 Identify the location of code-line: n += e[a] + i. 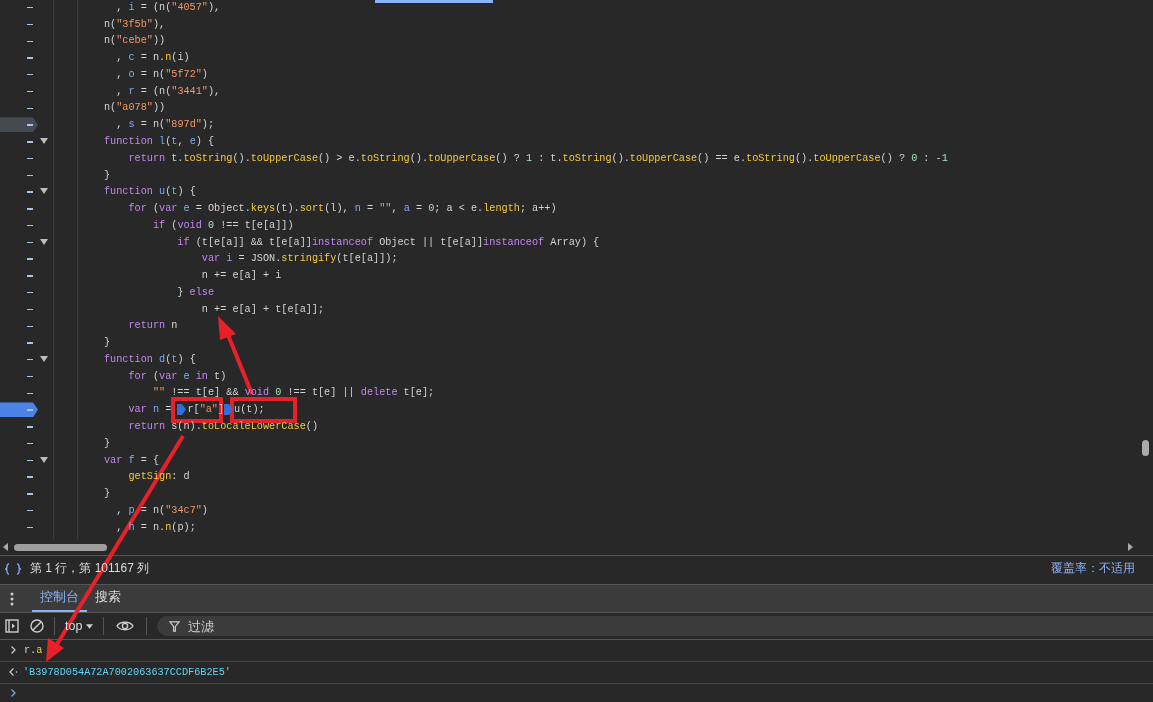
(241, 276).